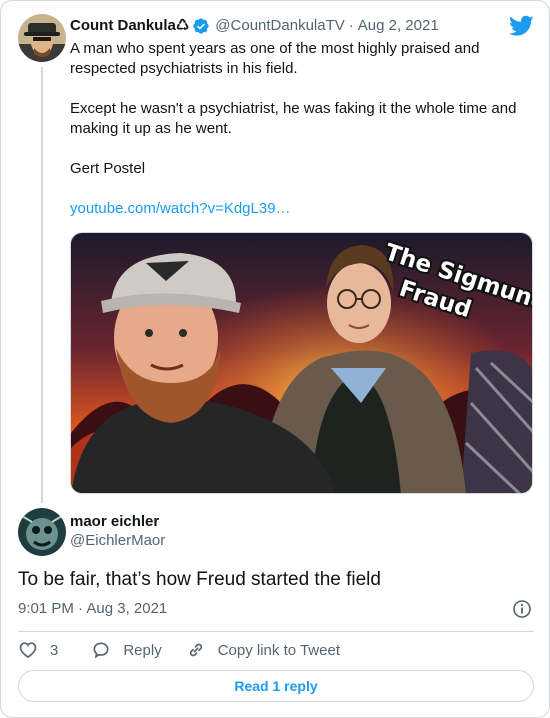 The width and height of the screenshot is (550, 718). I want to click on like-button: 3, so click(38, 650).